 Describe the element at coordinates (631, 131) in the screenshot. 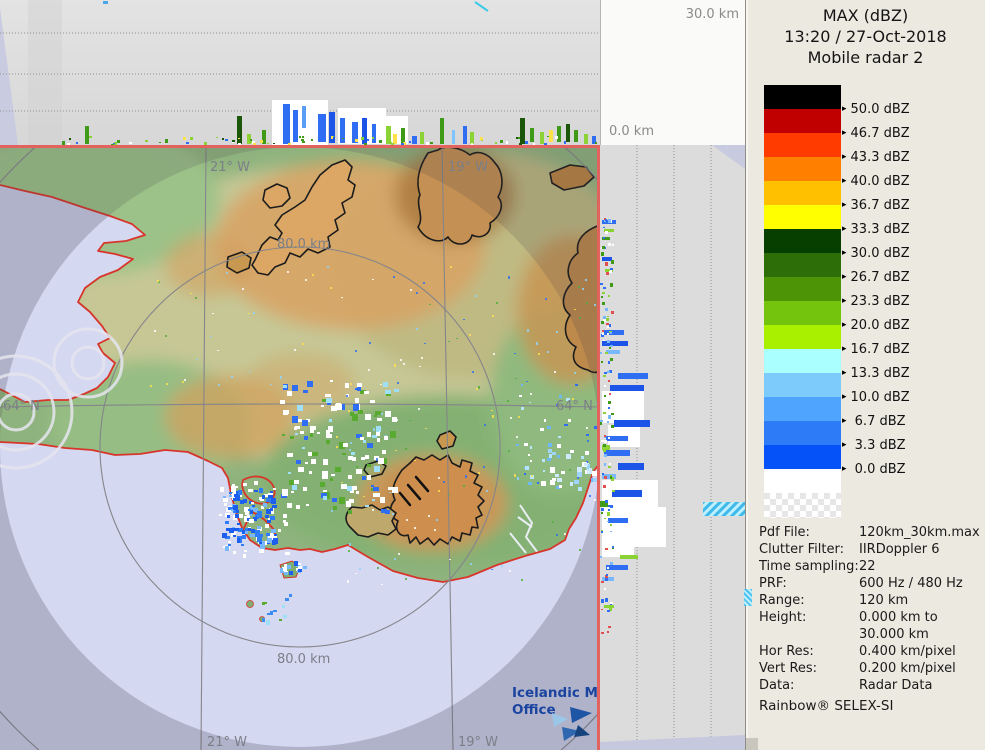

I see `axis-zero-label: 0.0 km` at that location.